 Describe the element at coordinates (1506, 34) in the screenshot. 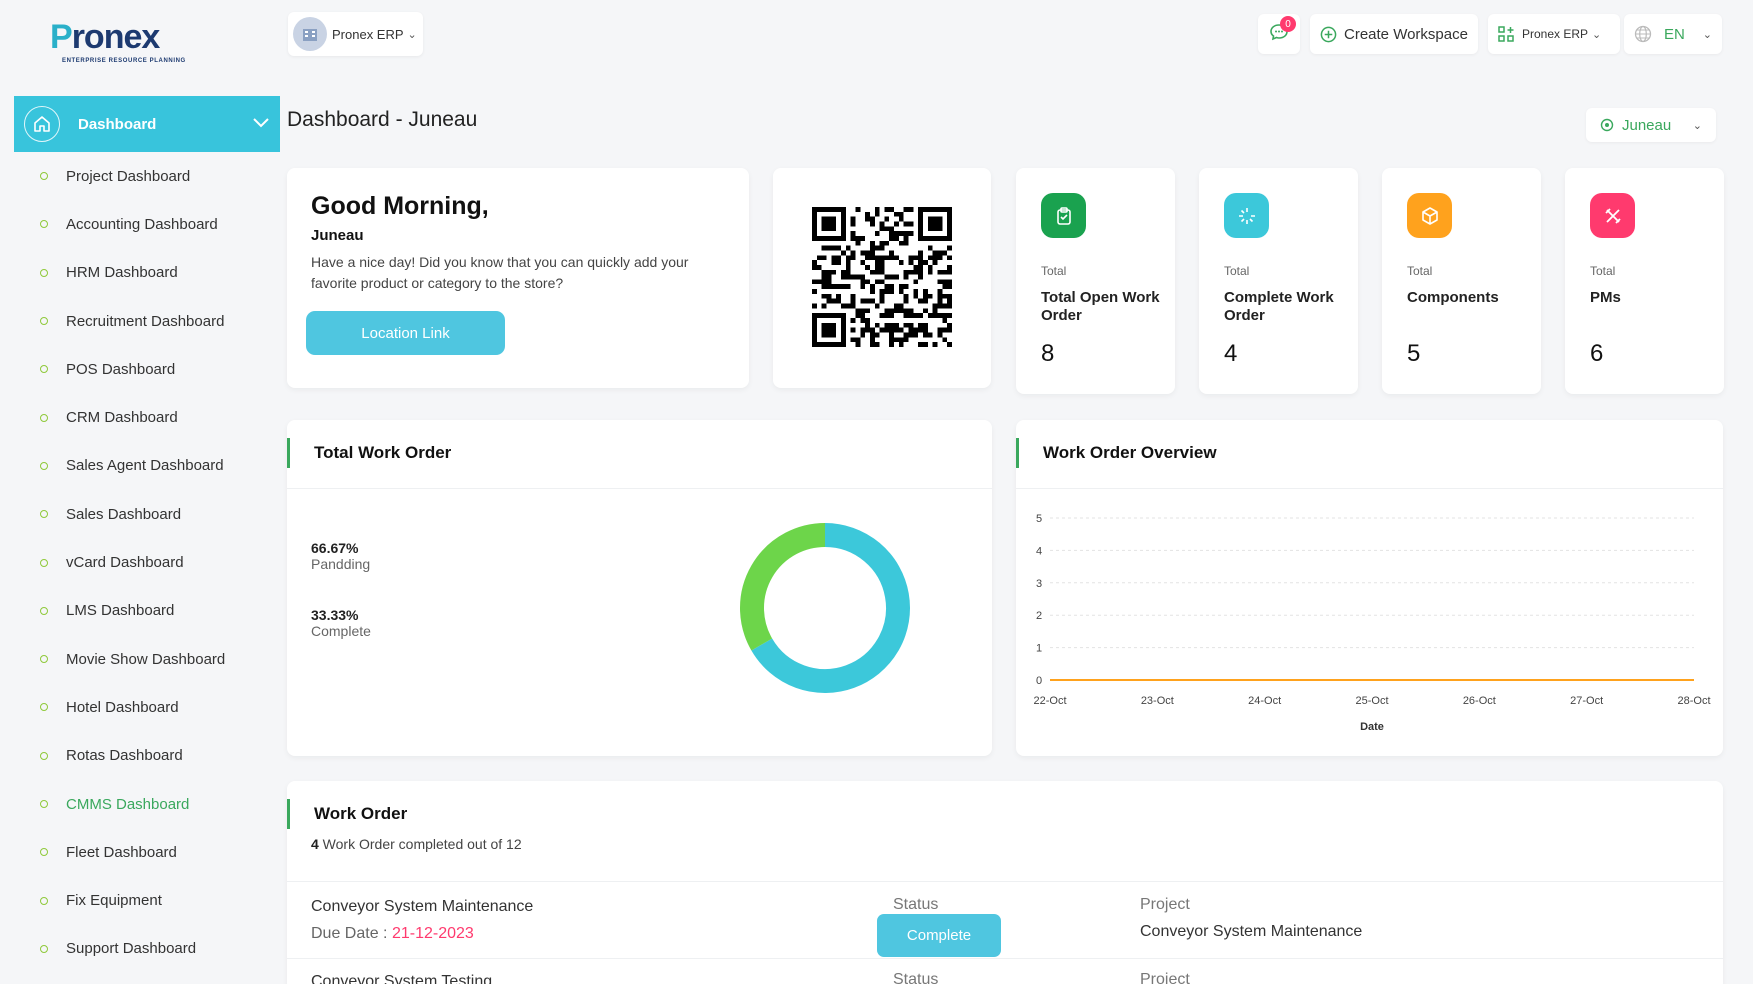

I see `apps-grid-icon` at that location.